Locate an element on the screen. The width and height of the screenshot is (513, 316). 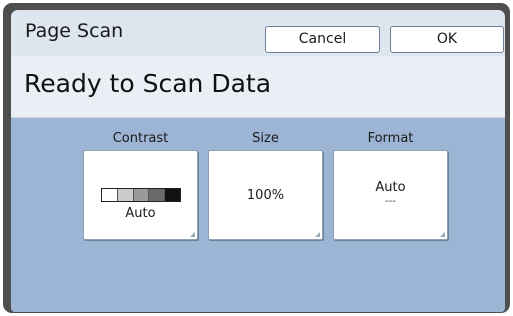
title-bar: Page Scan Cancel OK is located at coordinates (258, 33).